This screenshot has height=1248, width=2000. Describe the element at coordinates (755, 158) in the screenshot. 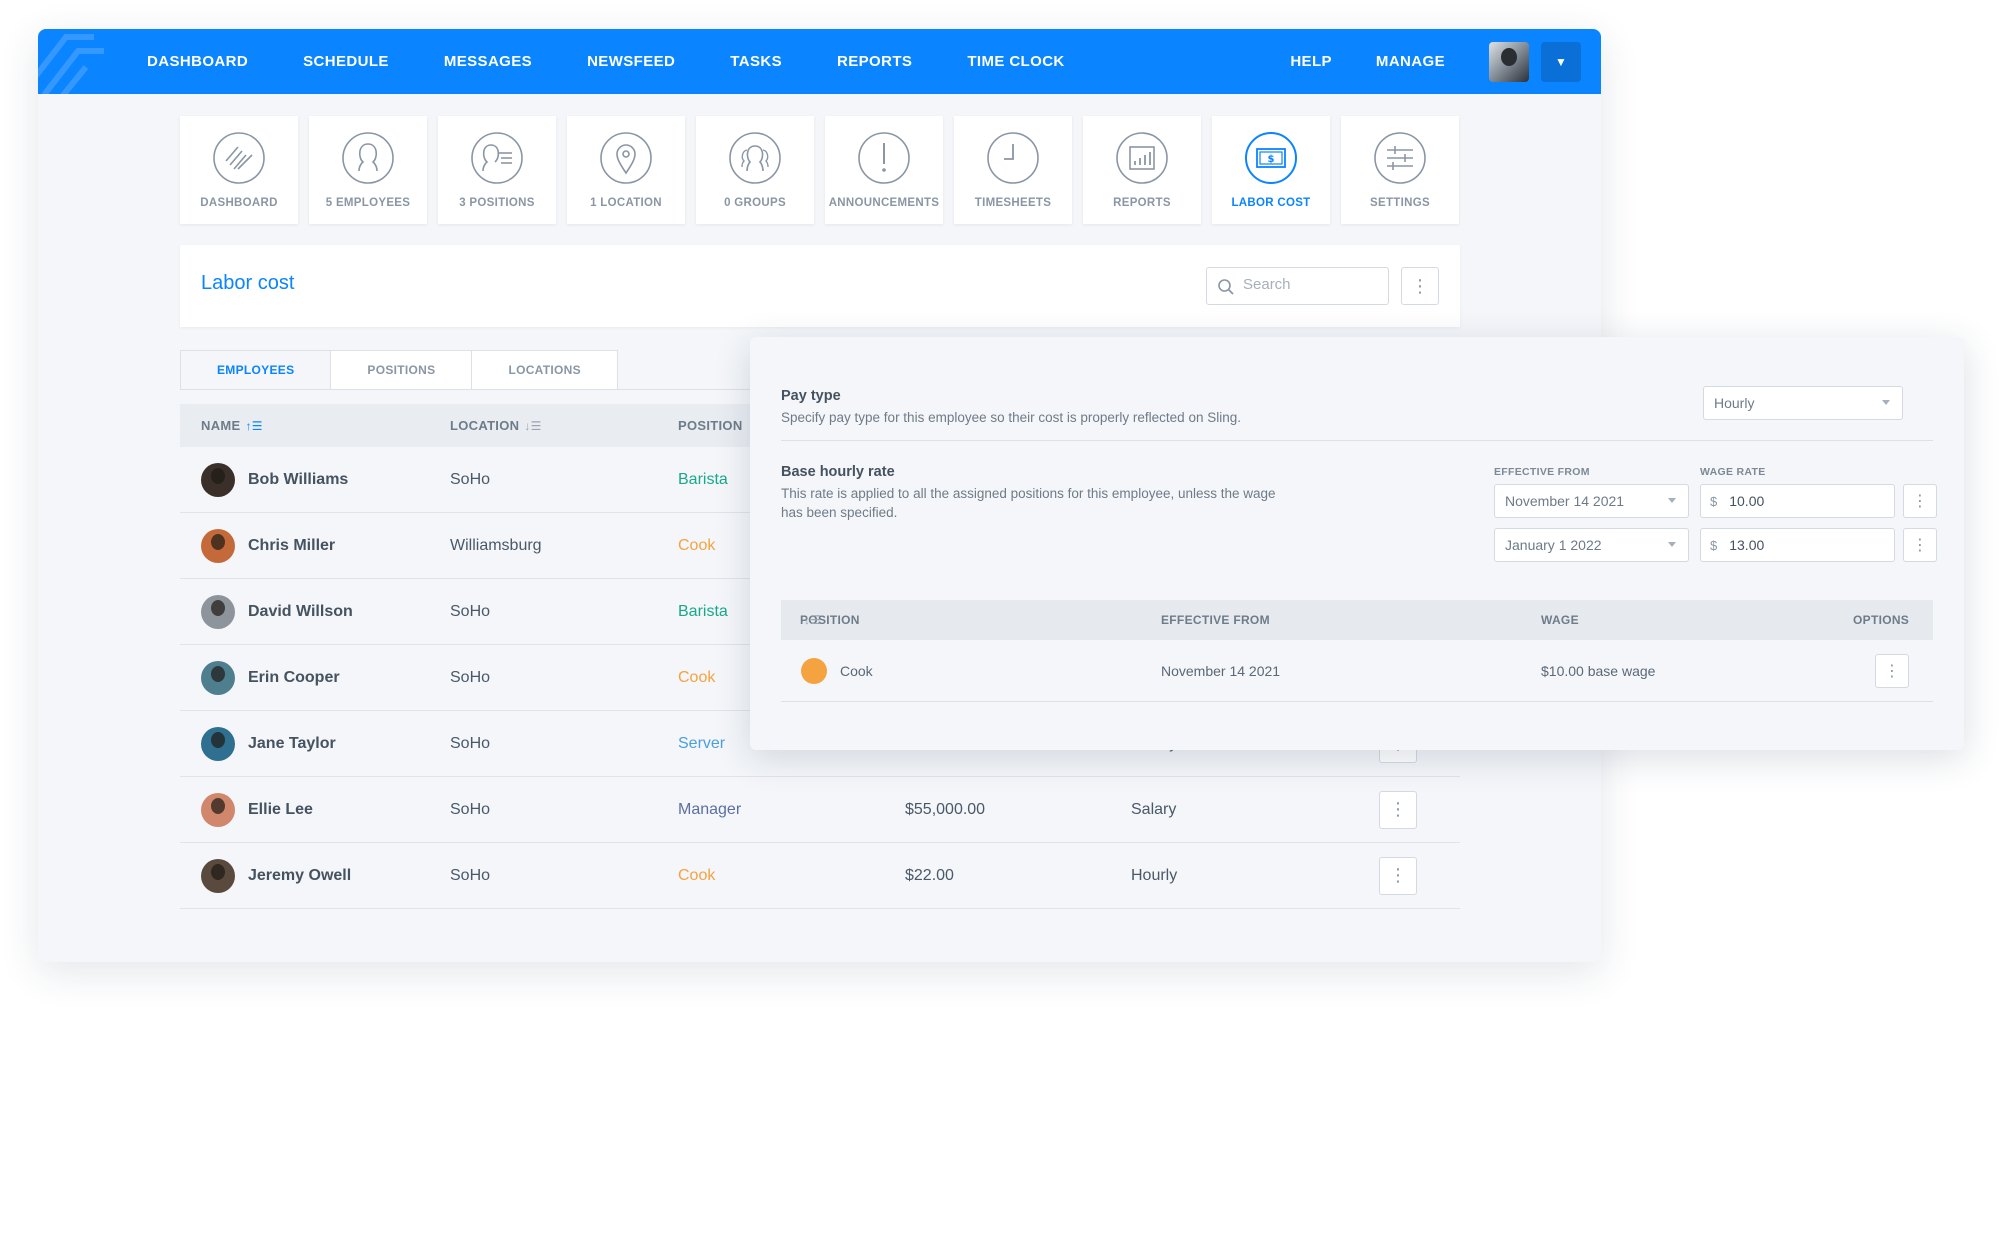

I see `groups-icon` at that location.